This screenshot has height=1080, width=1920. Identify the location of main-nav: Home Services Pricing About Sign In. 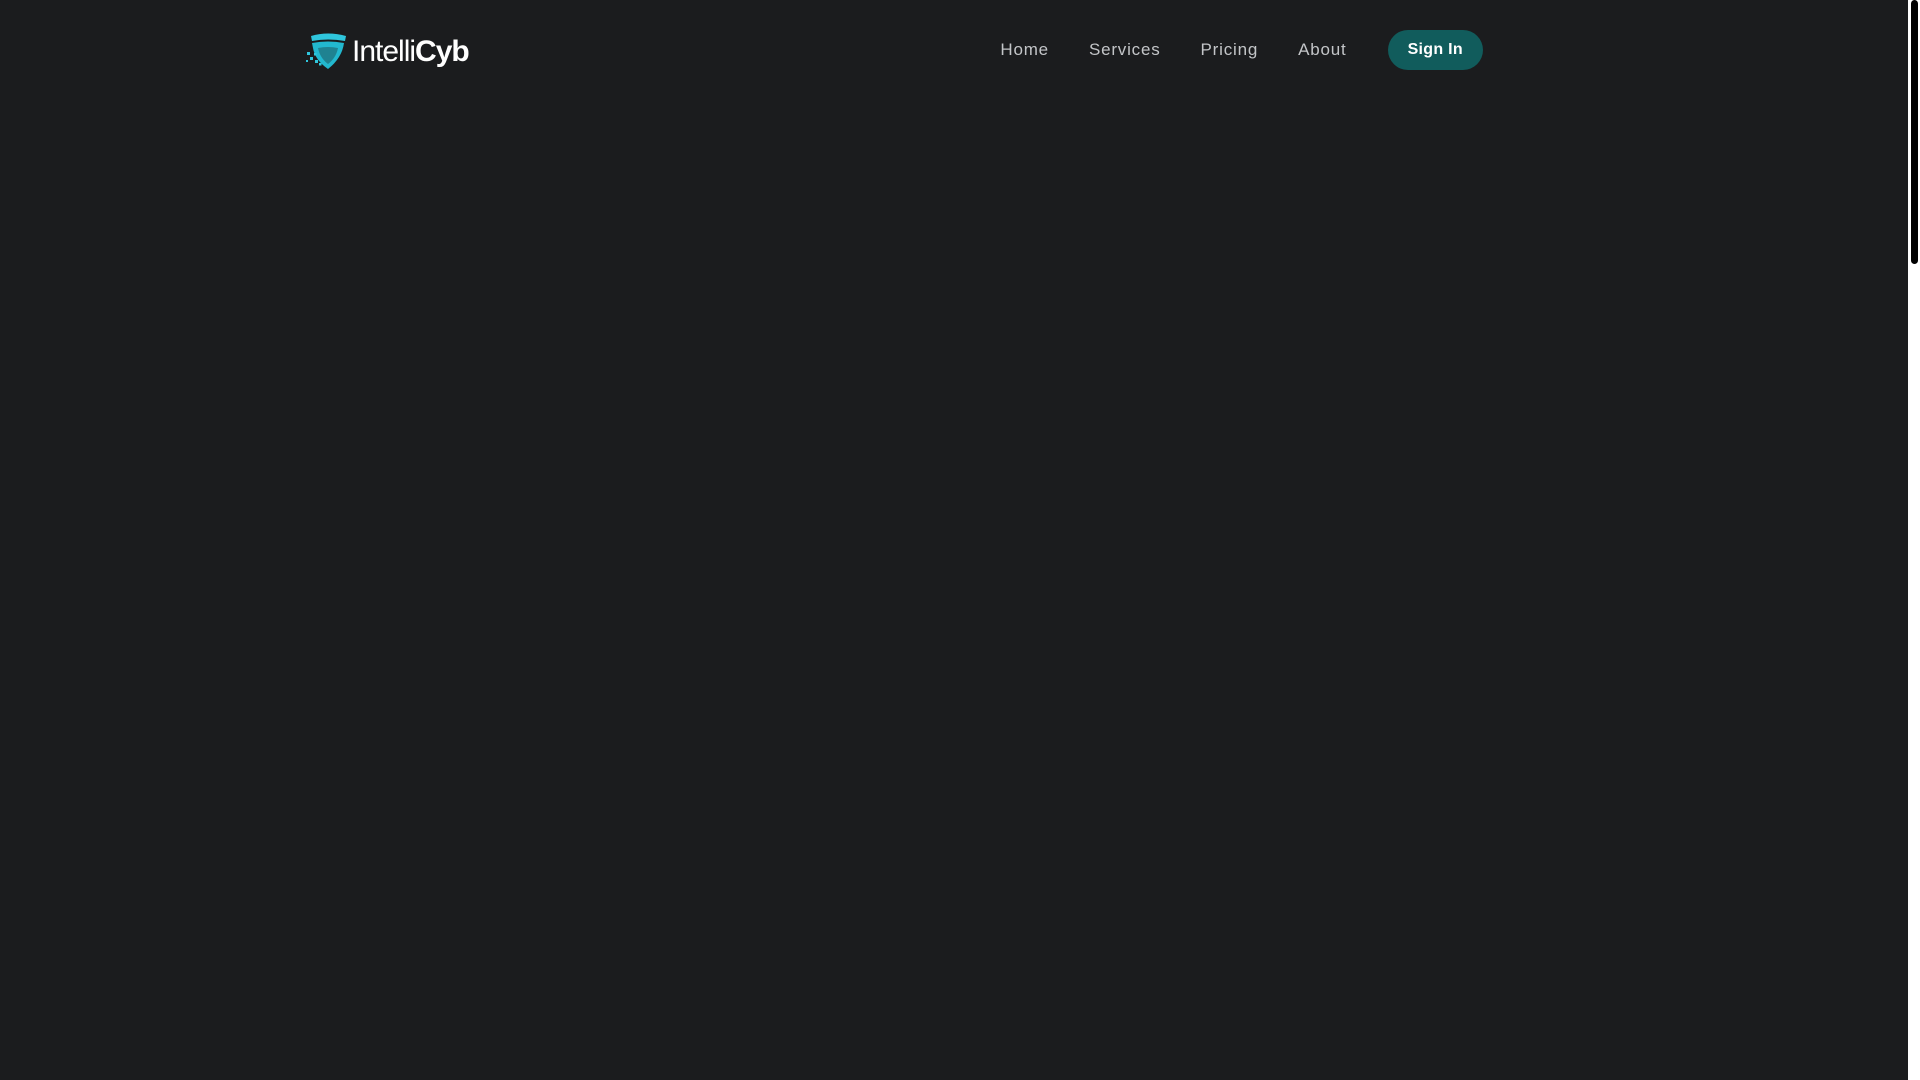
(1241, 50).